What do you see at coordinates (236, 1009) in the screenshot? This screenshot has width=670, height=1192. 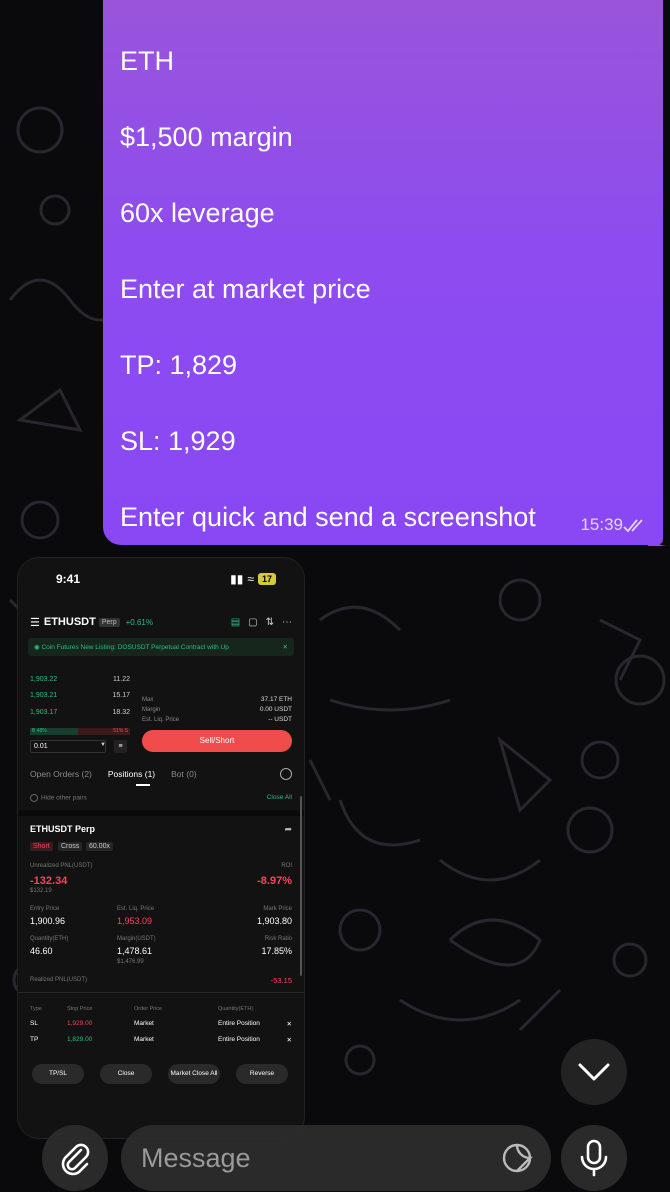 I see `tpsl-col-qty: Quantity(ETH)` at bounding box center [236, 1009].